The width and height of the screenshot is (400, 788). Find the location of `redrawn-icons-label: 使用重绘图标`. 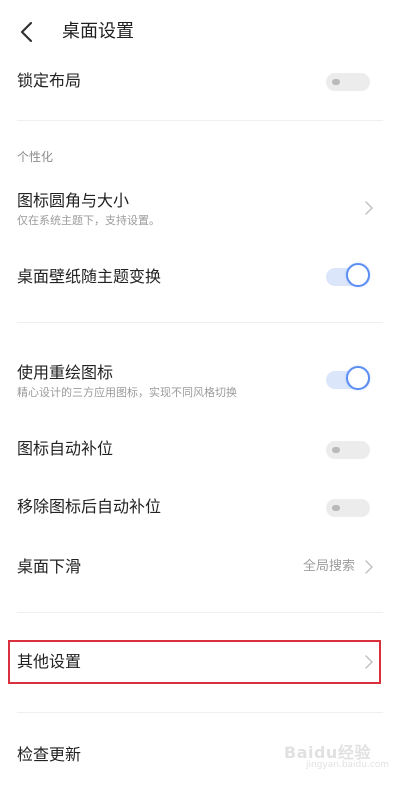

redrawn-icons-label: 使用重绘图标 is located at coordinates (65, 372).